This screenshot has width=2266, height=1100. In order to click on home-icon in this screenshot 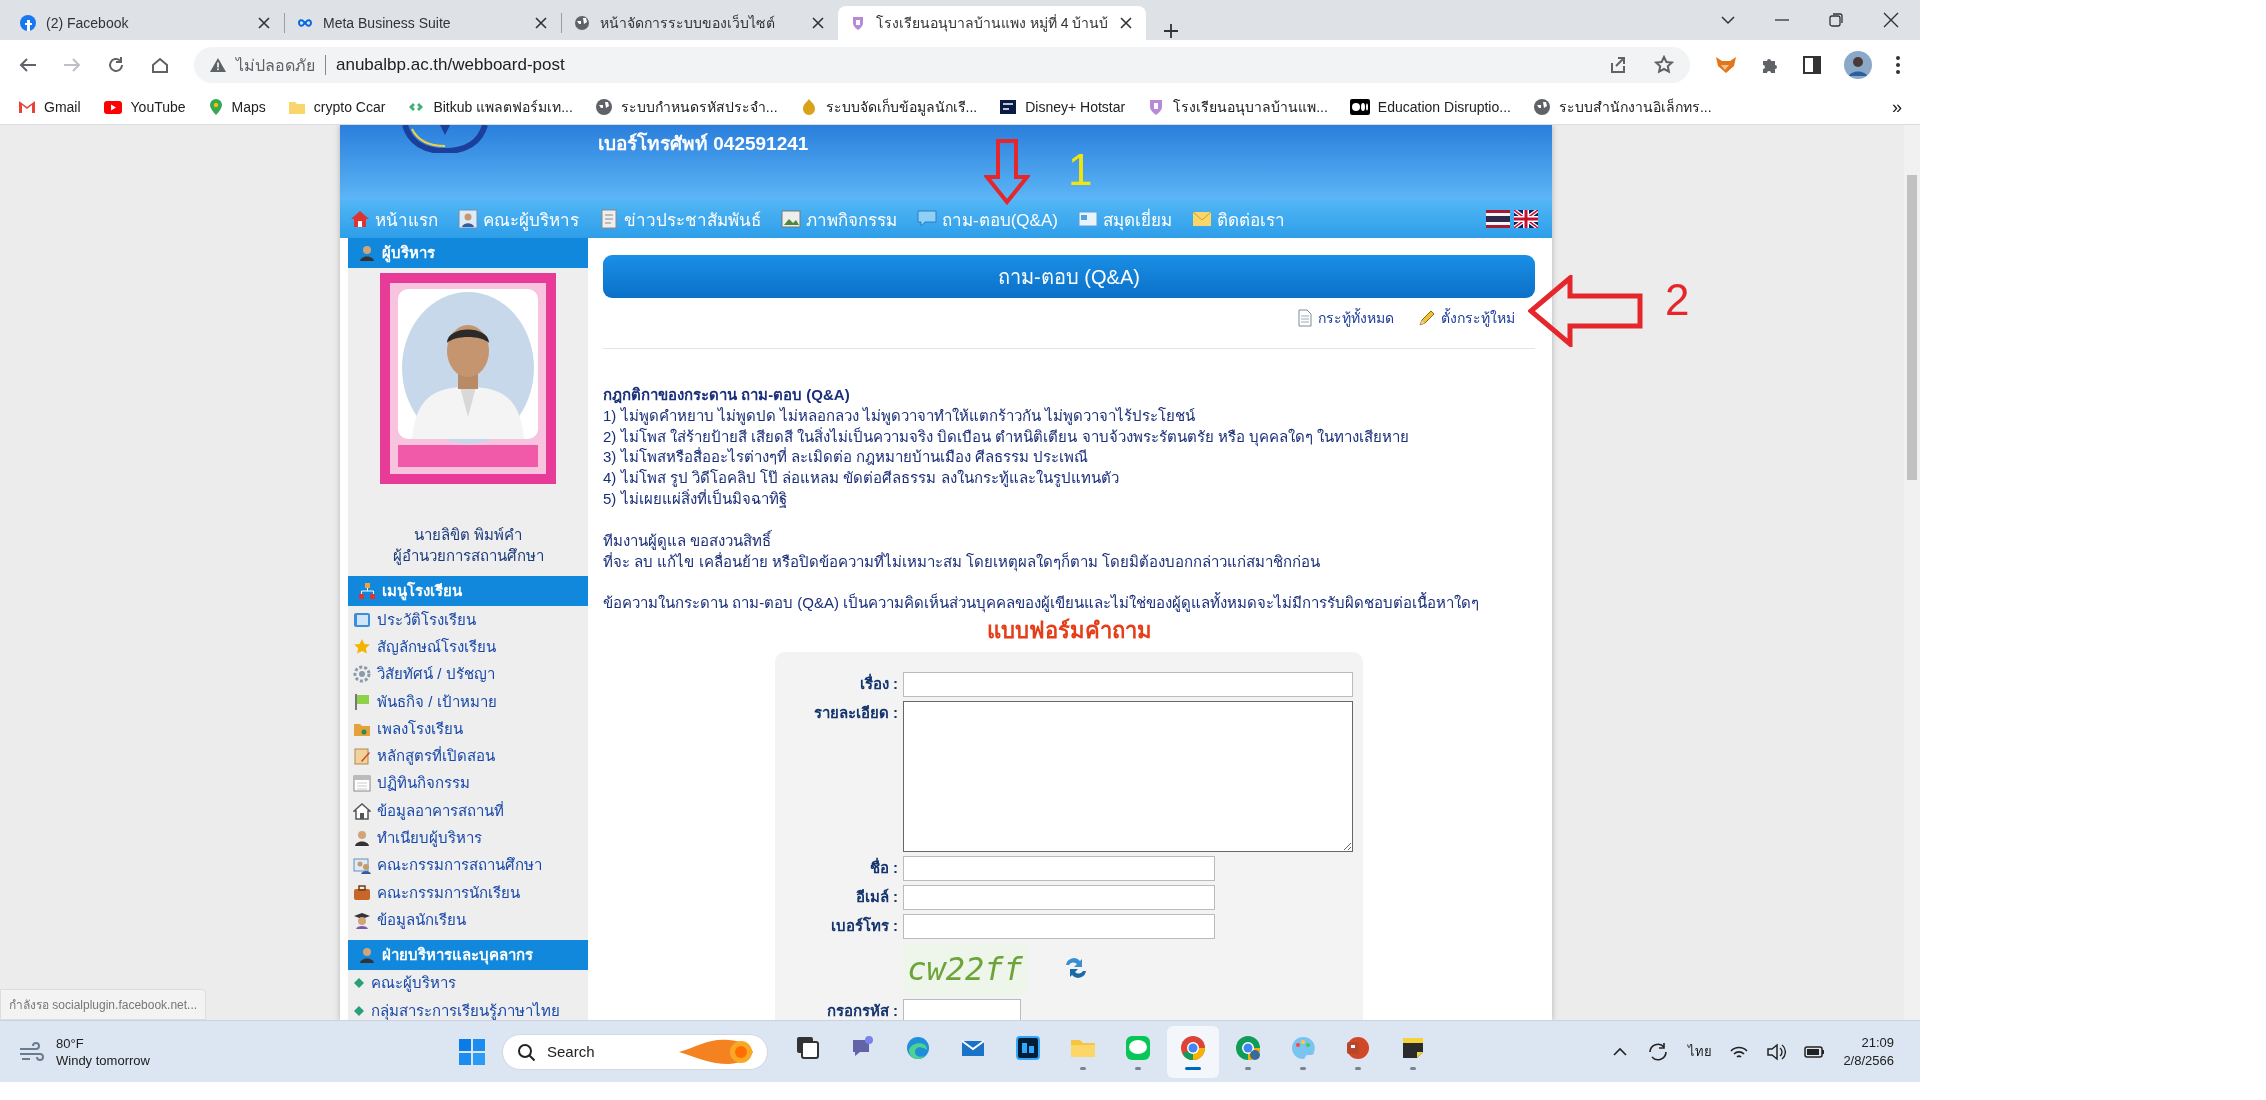, I will do `click(160, 65)`.